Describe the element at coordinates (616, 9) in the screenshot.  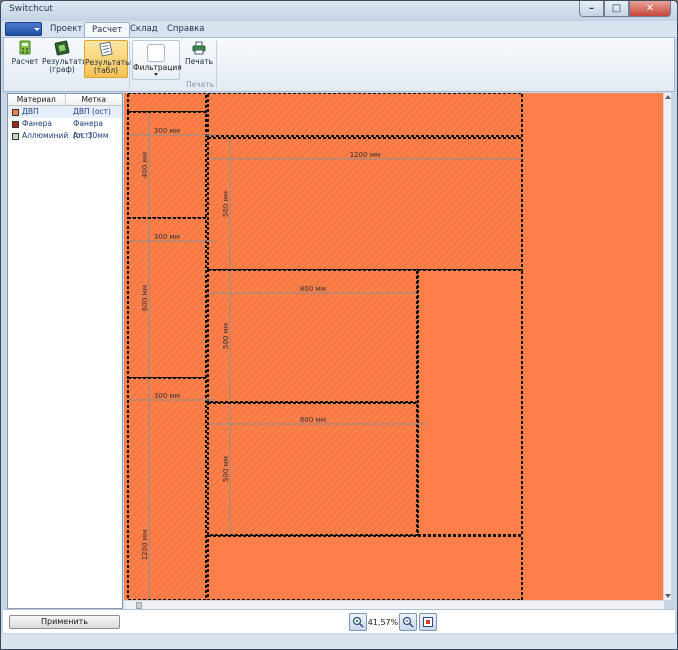
I see `maximize-button: □` at that location.